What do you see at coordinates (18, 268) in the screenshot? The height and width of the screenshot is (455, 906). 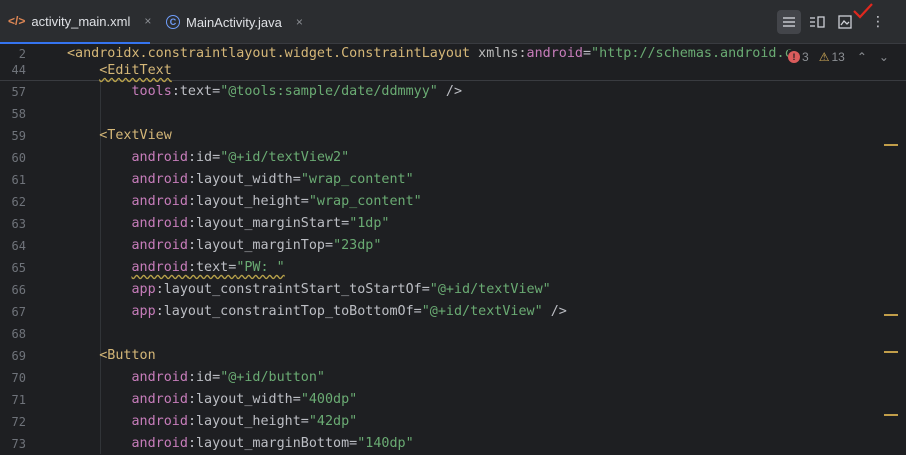 I see `line-number: 65` at bounding box center [18, 268].